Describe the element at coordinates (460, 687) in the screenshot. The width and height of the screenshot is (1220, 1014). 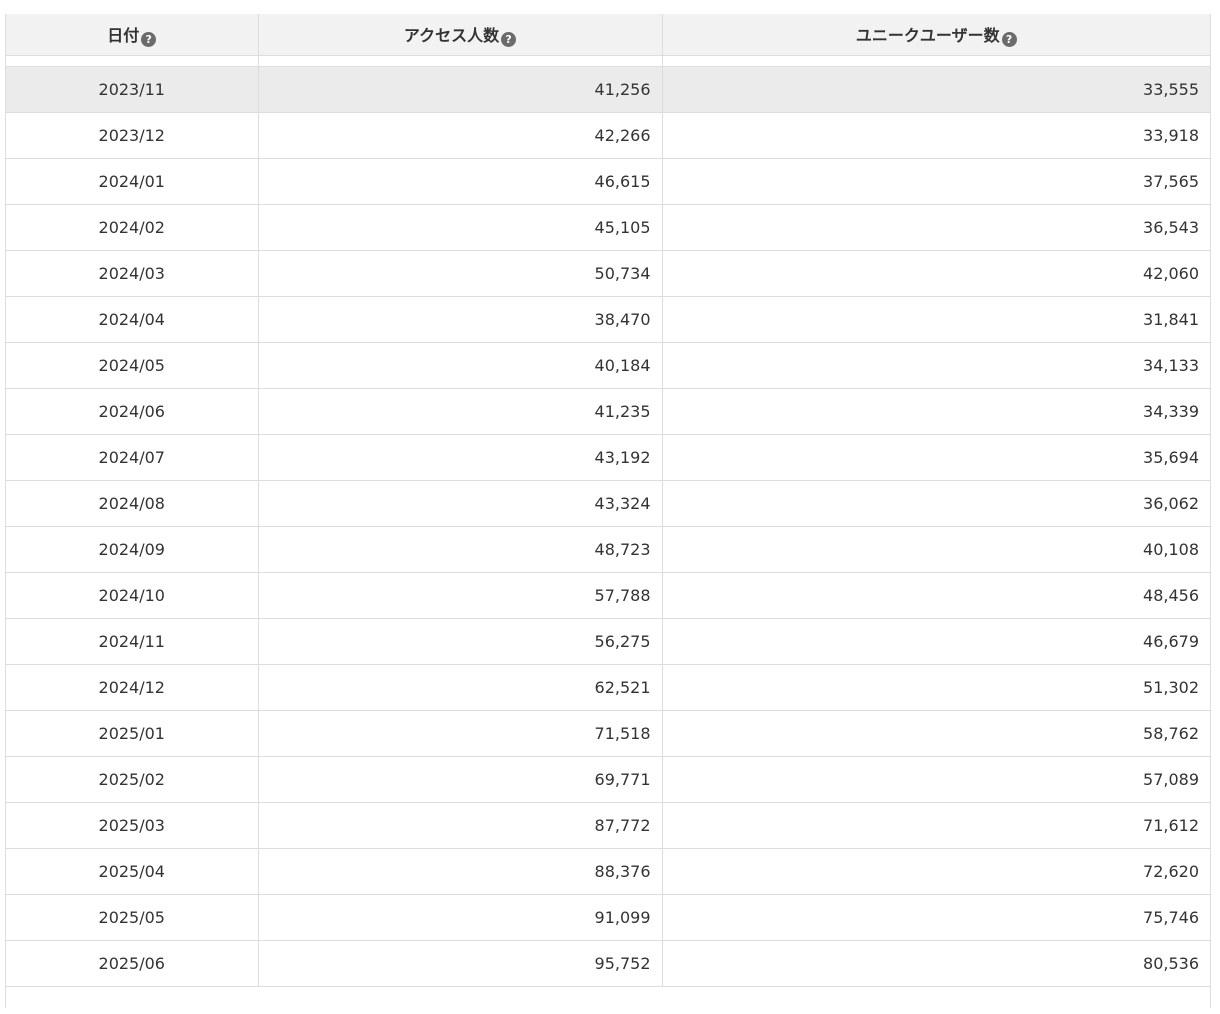
I see `cell-access-count: 62,521` at that location.